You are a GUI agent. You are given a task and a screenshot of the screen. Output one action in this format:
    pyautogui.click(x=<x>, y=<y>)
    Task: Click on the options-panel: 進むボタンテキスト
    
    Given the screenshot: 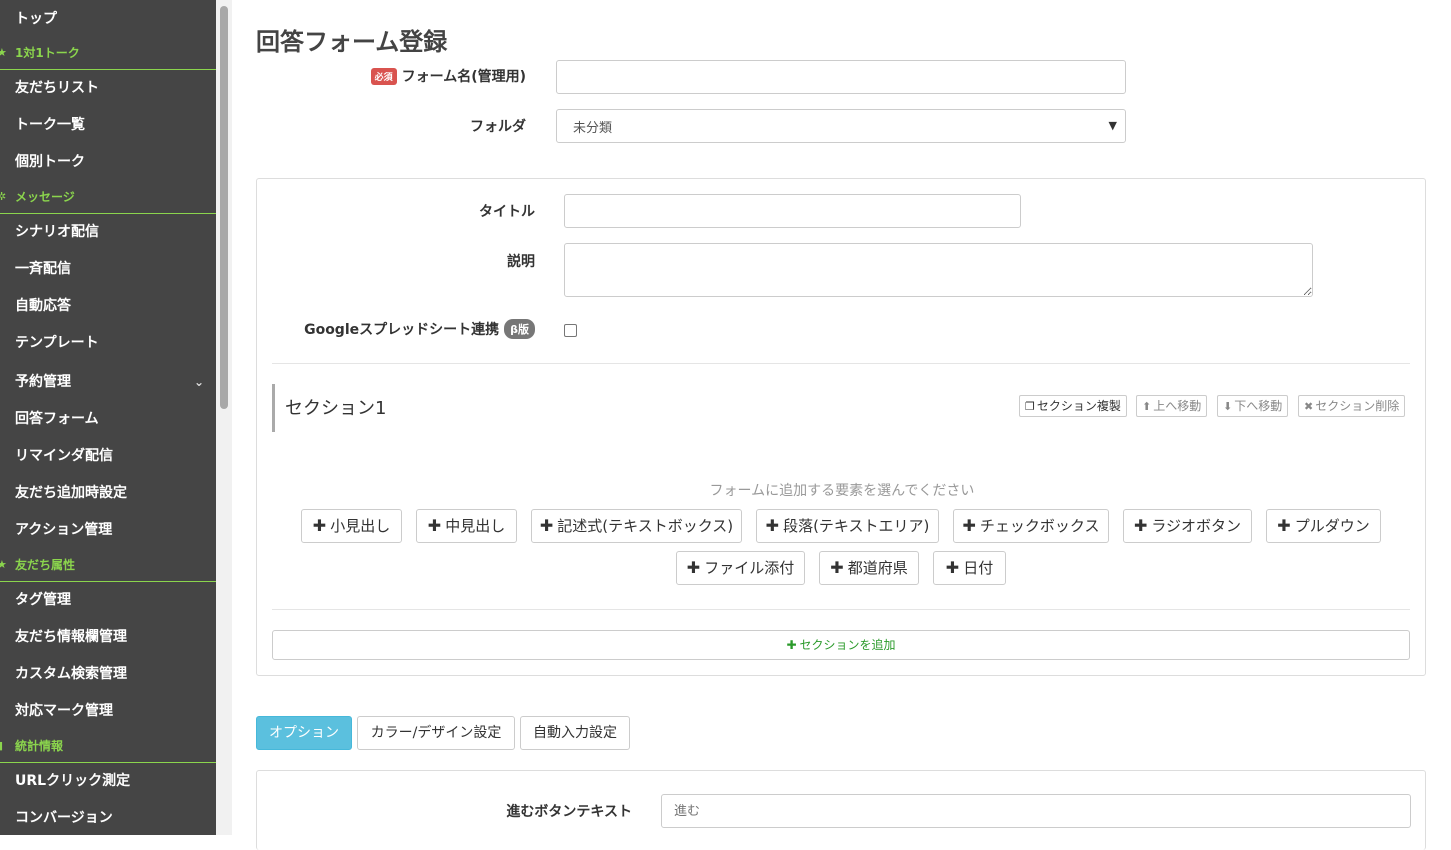 What is the action you would take?
    pyautogui.click(x=841, y=810)
    